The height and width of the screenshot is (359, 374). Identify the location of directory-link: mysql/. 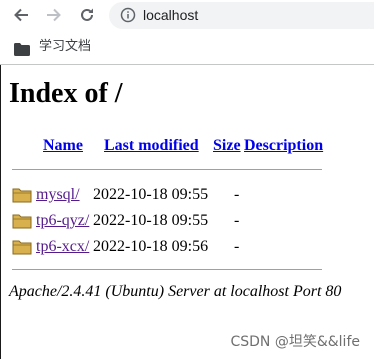
(58, 195).